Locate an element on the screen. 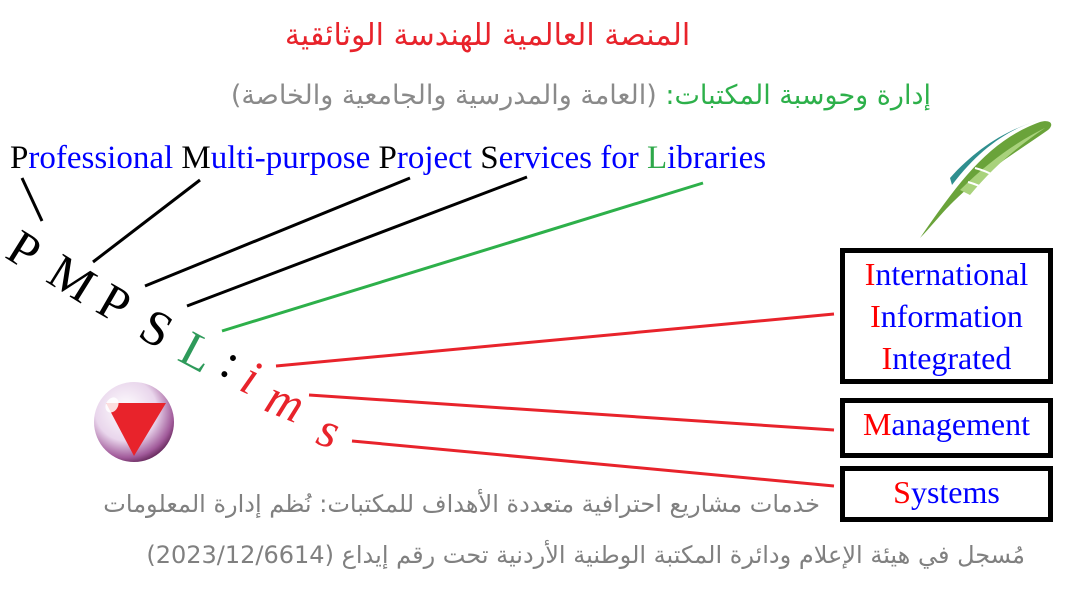 The height and width of the screenshot is (592, 1065). box-systems: Systems is located at coordinates (946, 494).